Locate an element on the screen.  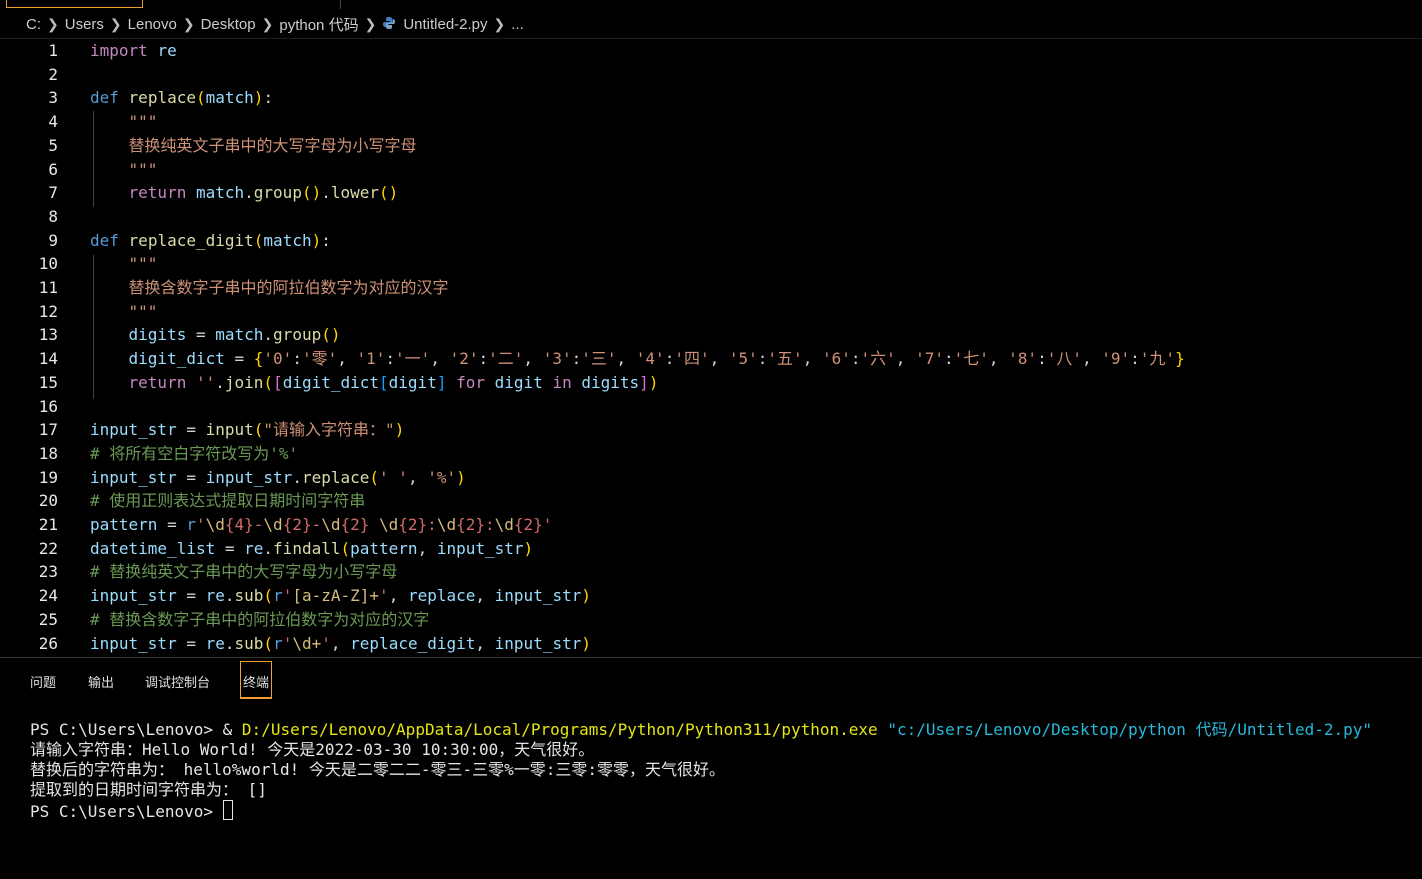
line-number: 25 is located at coordinates (48, 619).